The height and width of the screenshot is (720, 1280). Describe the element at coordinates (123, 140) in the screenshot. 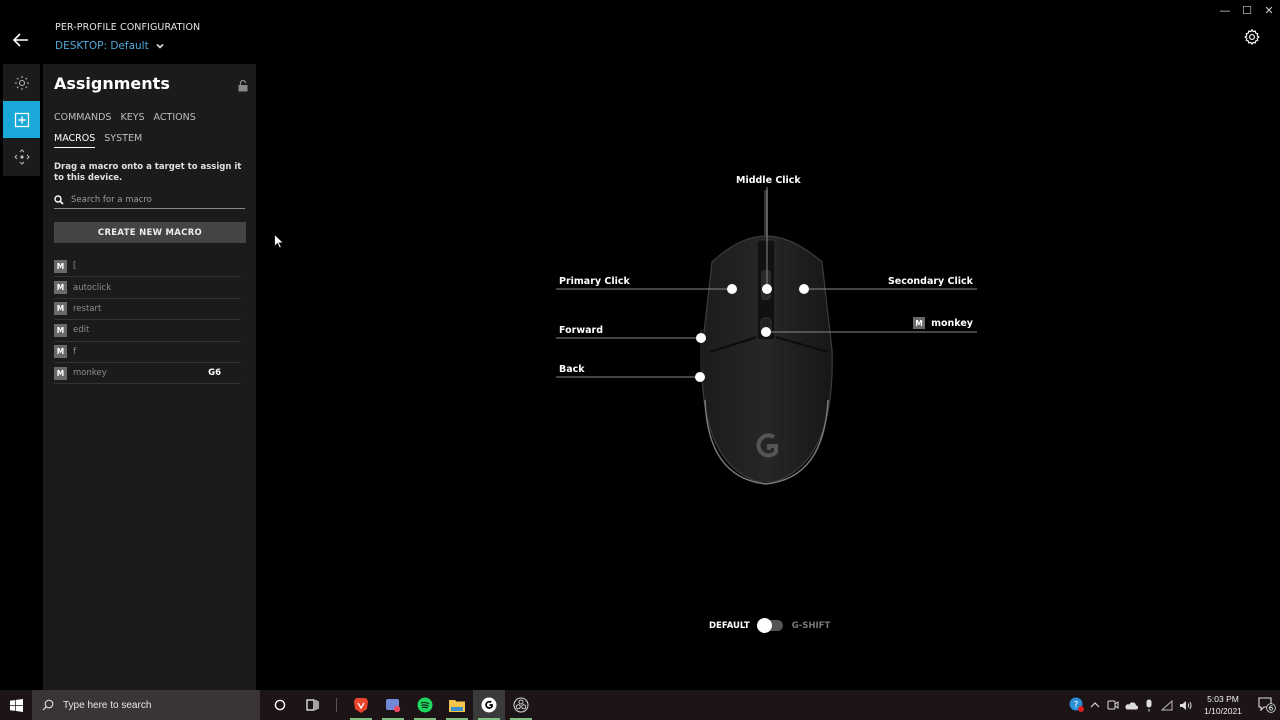

I see `tab-system: SYSTEM` at that location.